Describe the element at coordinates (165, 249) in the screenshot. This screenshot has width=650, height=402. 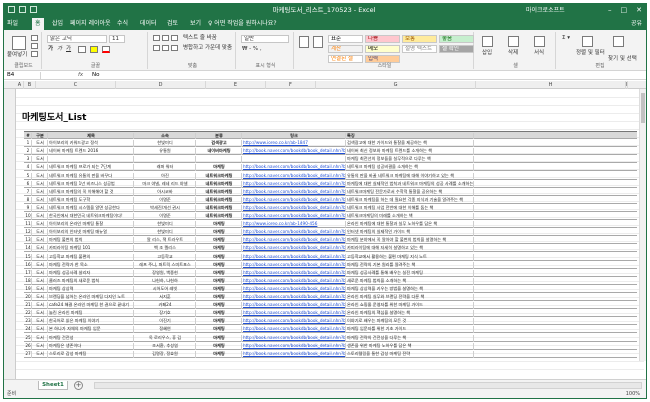
I see `table-cell: 벡 조 켈리스` at that location.